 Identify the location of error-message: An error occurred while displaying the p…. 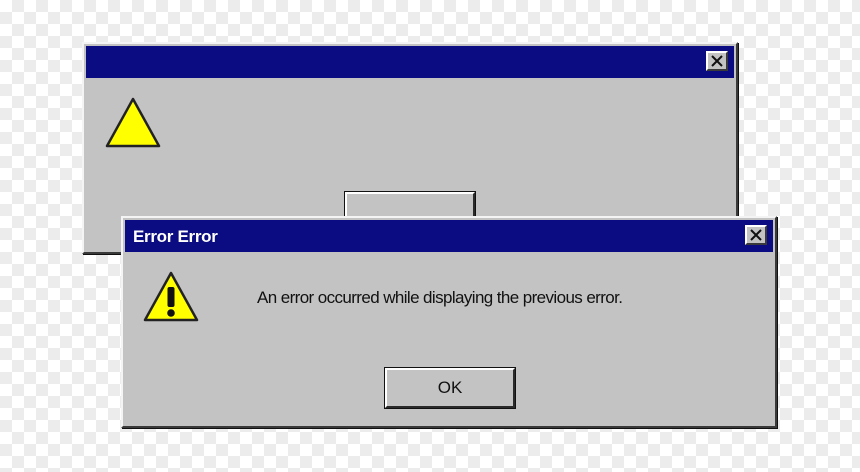
(440, 297).